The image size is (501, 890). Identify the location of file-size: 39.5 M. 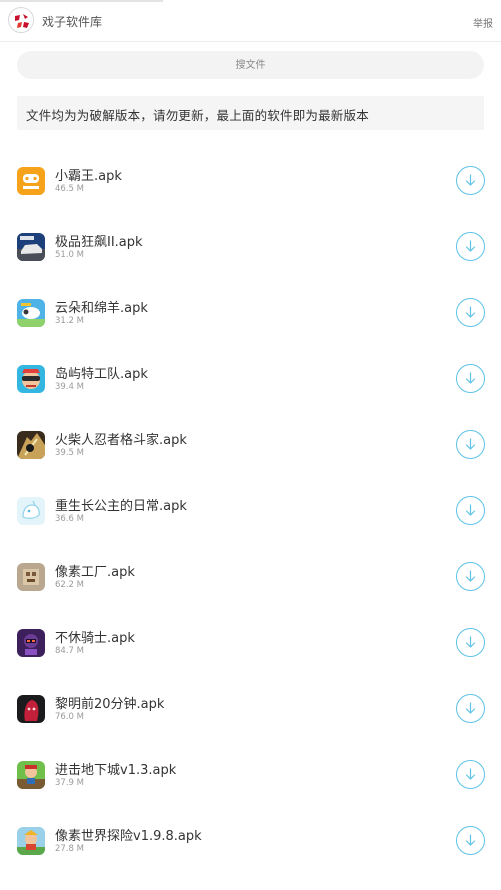
(69, 453).